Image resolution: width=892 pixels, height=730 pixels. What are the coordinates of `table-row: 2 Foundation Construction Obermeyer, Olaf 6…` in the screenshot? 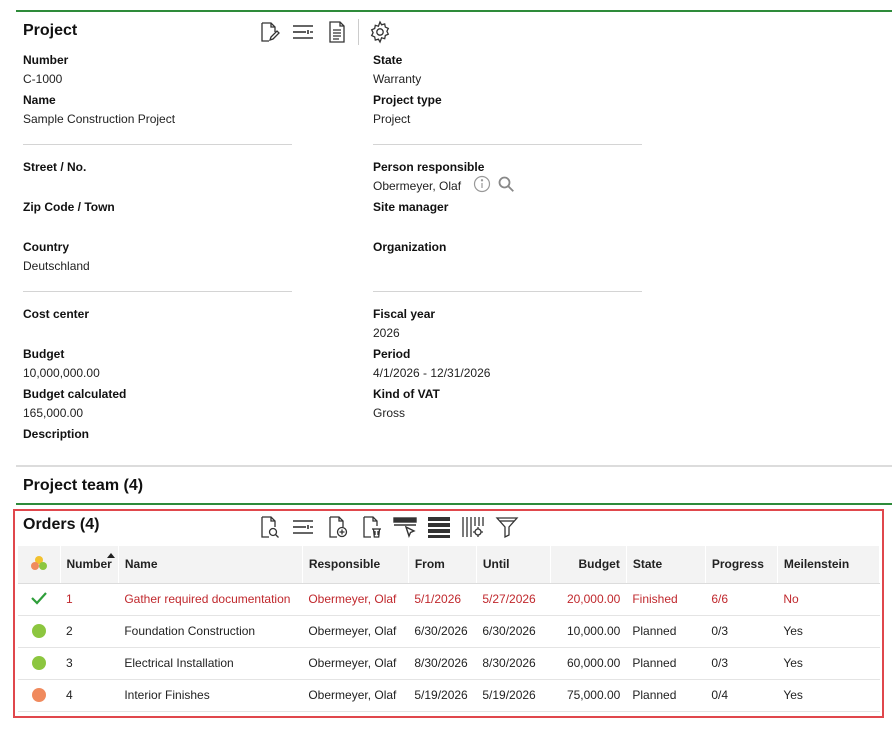 It's located at (449, 631).